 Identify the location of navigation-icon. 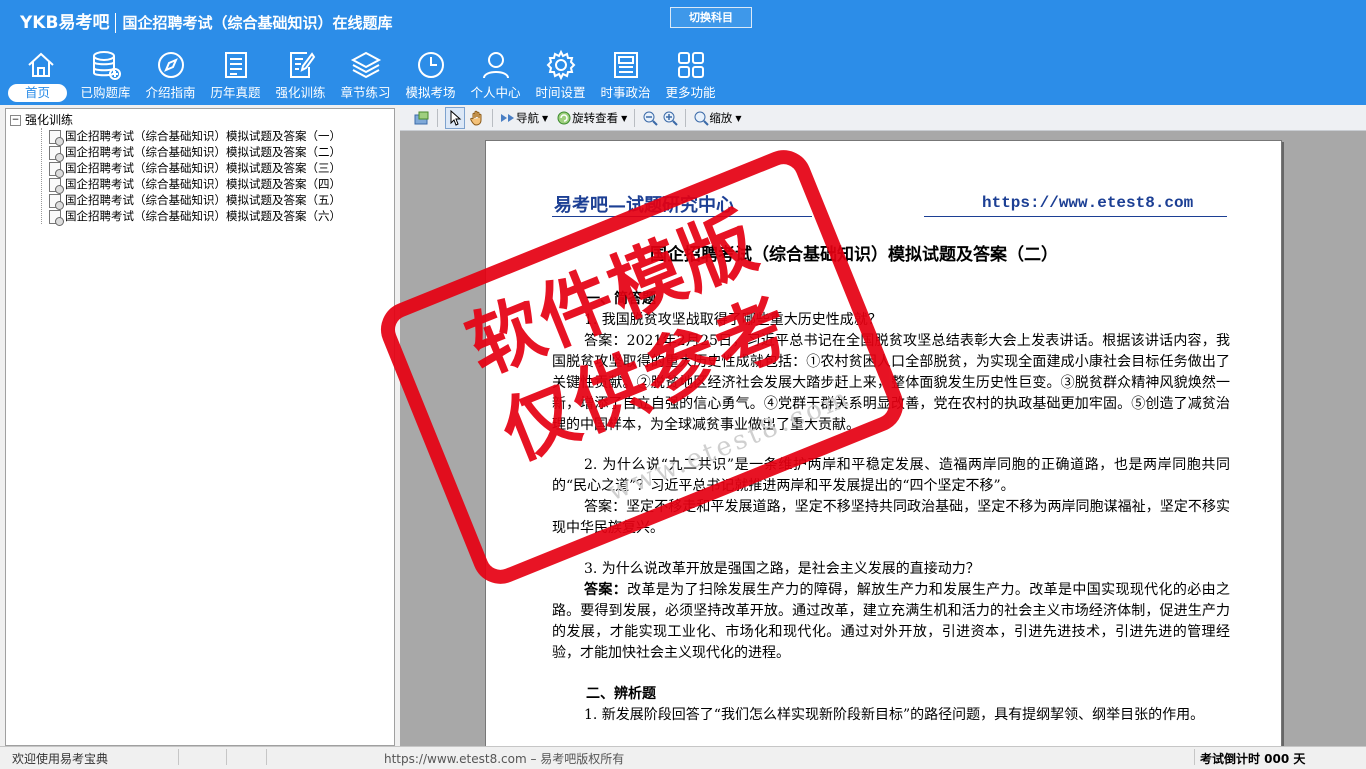
(508, 118).